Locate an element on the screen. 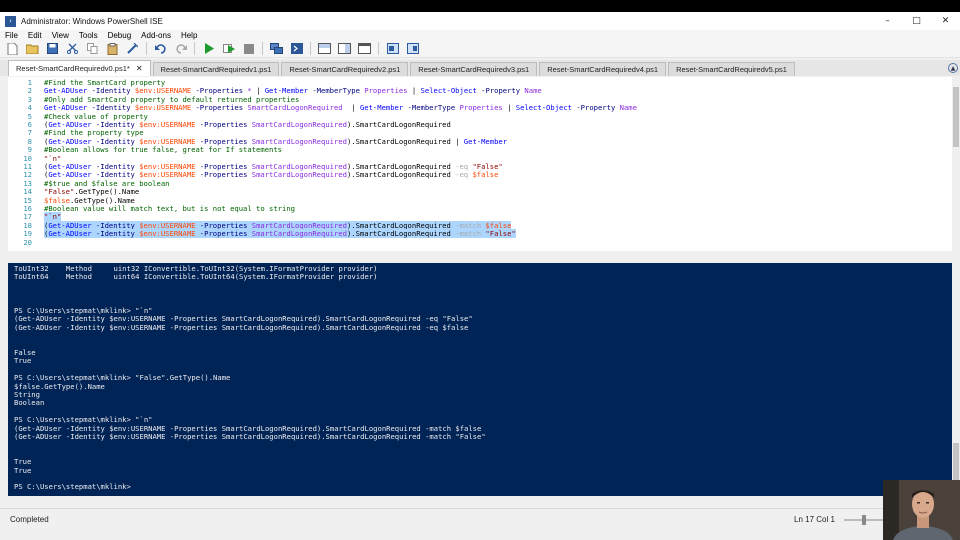  menu-debug: Debug is located at coordinates (120, 35).